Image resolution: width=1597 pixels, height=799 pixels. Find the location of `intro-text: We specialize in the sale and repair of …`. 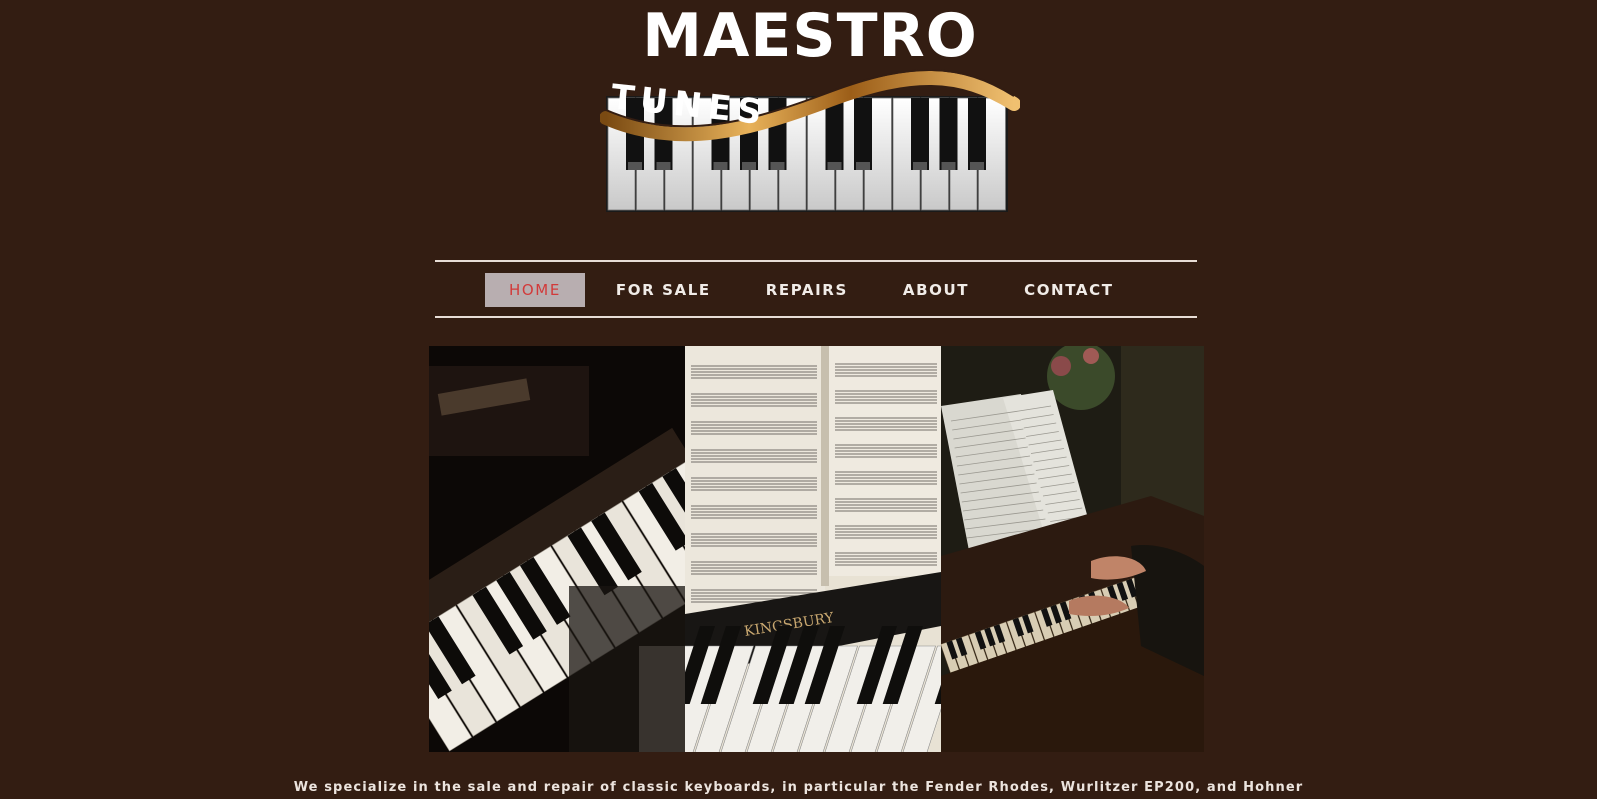

intro-text: We specialize in the sale and repair of … is located at coordinates (798, 787).